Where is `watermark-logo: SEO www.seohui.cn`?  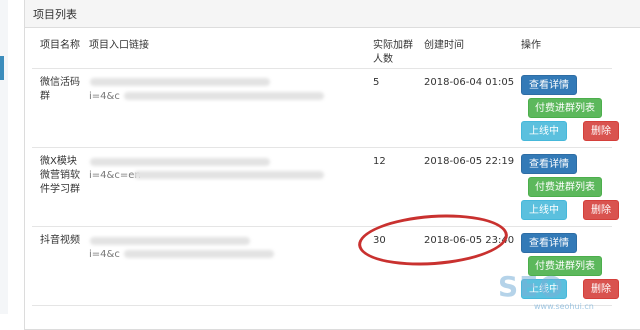 watermark-logo: SEO www.seohui.cn is located at coordinates (567, 292).